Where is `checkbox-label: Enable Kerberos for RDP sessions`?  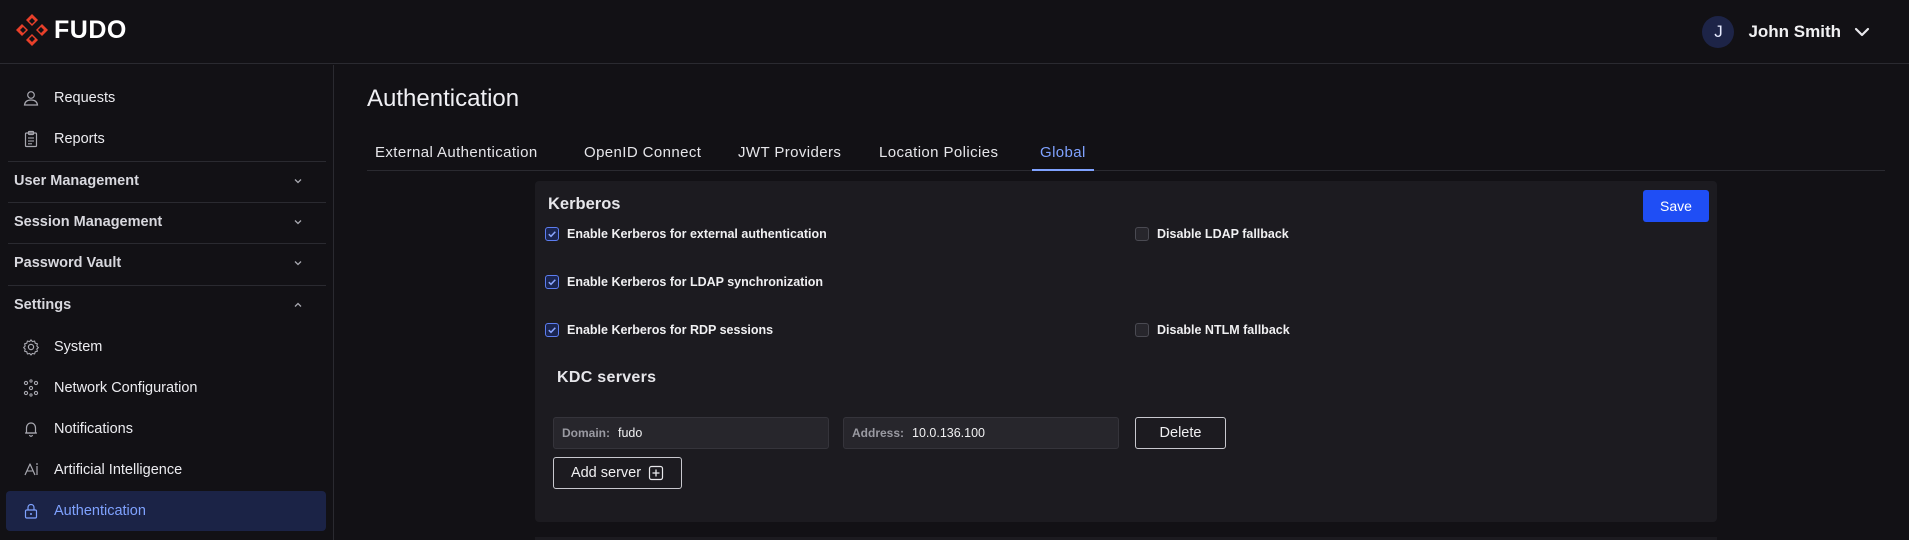 checkbox-label: Enable Kerberos for RDP sessions is located at coordinates (670, 330).